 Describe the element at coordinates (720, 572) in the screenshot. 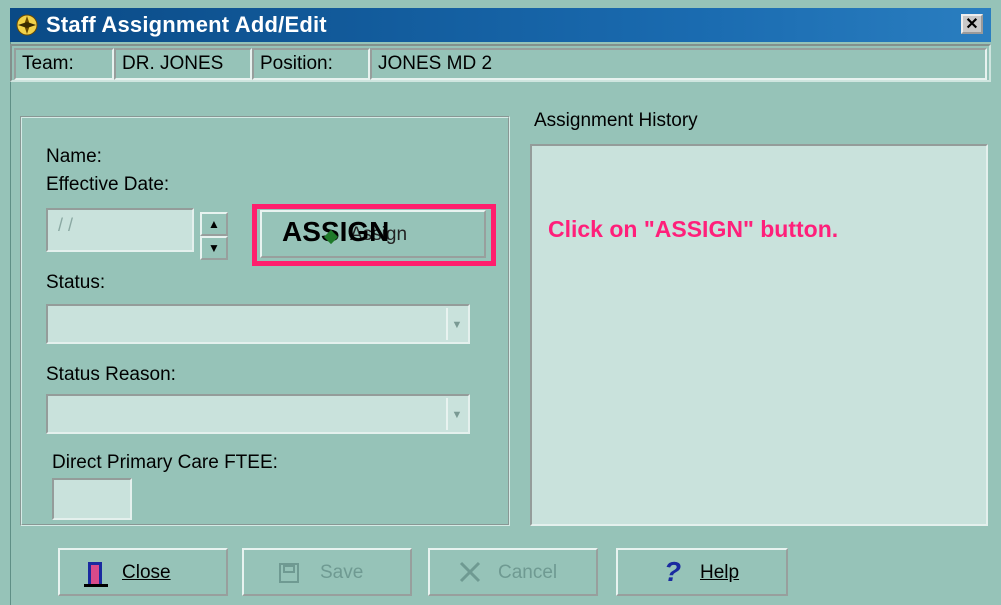

I see `help-button-label: Help` at that location.